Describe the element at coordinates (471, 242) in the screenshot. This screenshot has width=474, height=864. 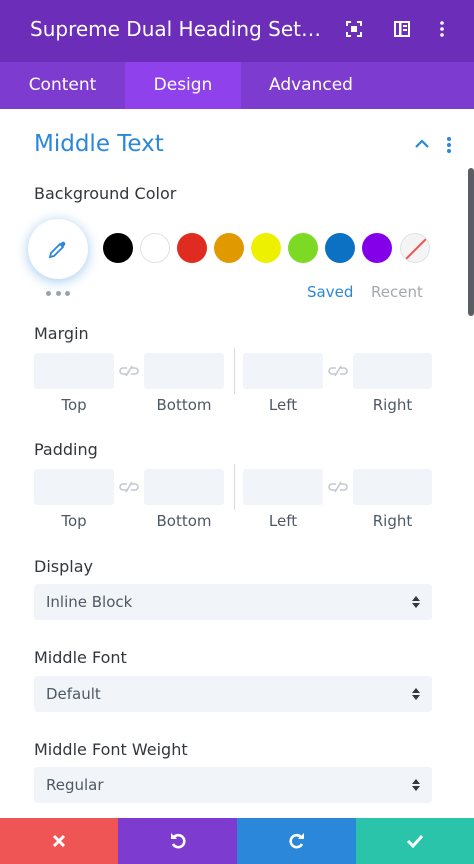
I see `scrollbar-thumb` at that location.